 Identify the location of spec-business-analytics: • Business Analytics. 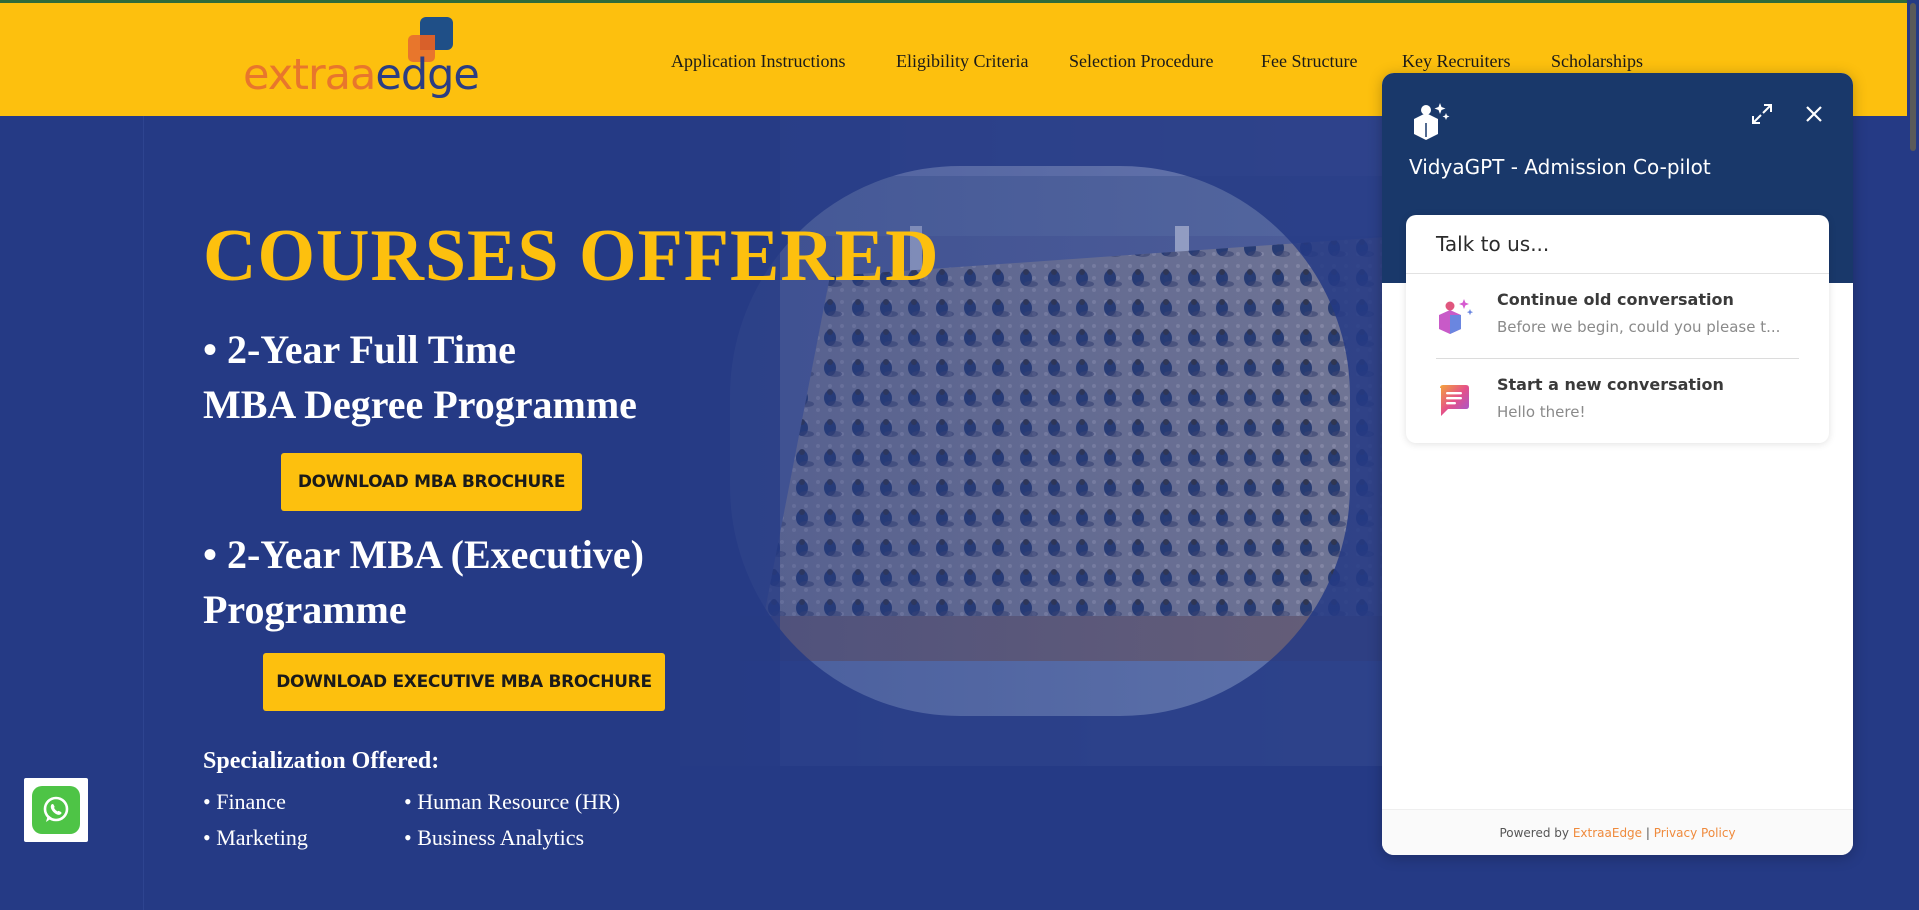
(494, 837).